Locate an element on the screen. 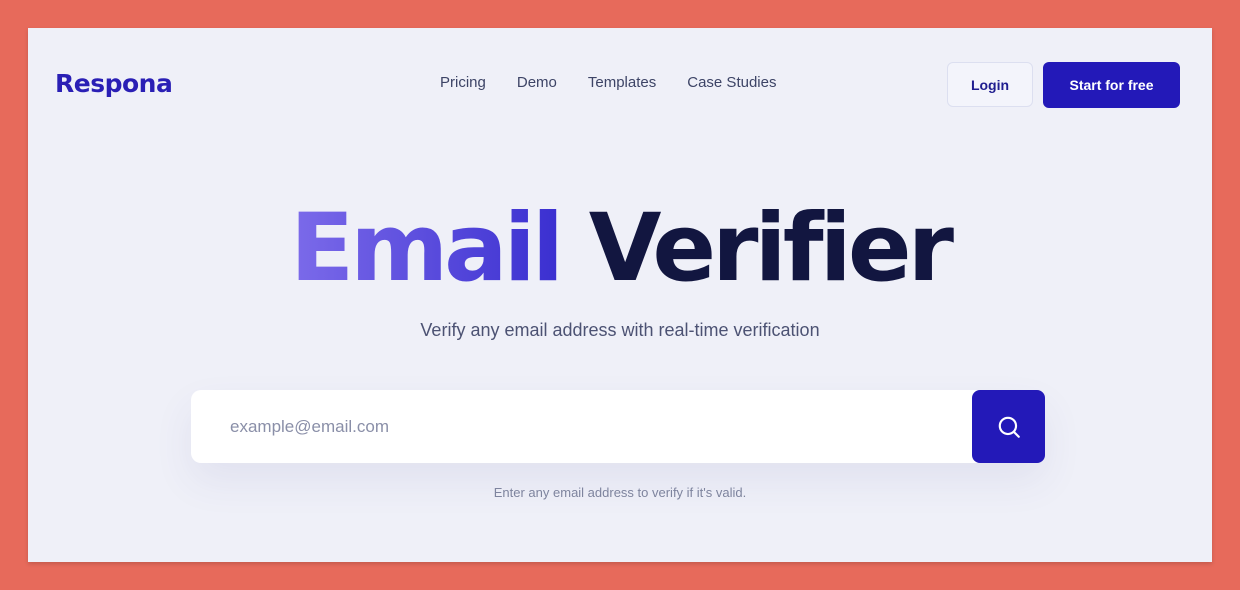 The image size is (1240, 590). start-for-free-button: Start for free is located at coordinates (1111, 85).